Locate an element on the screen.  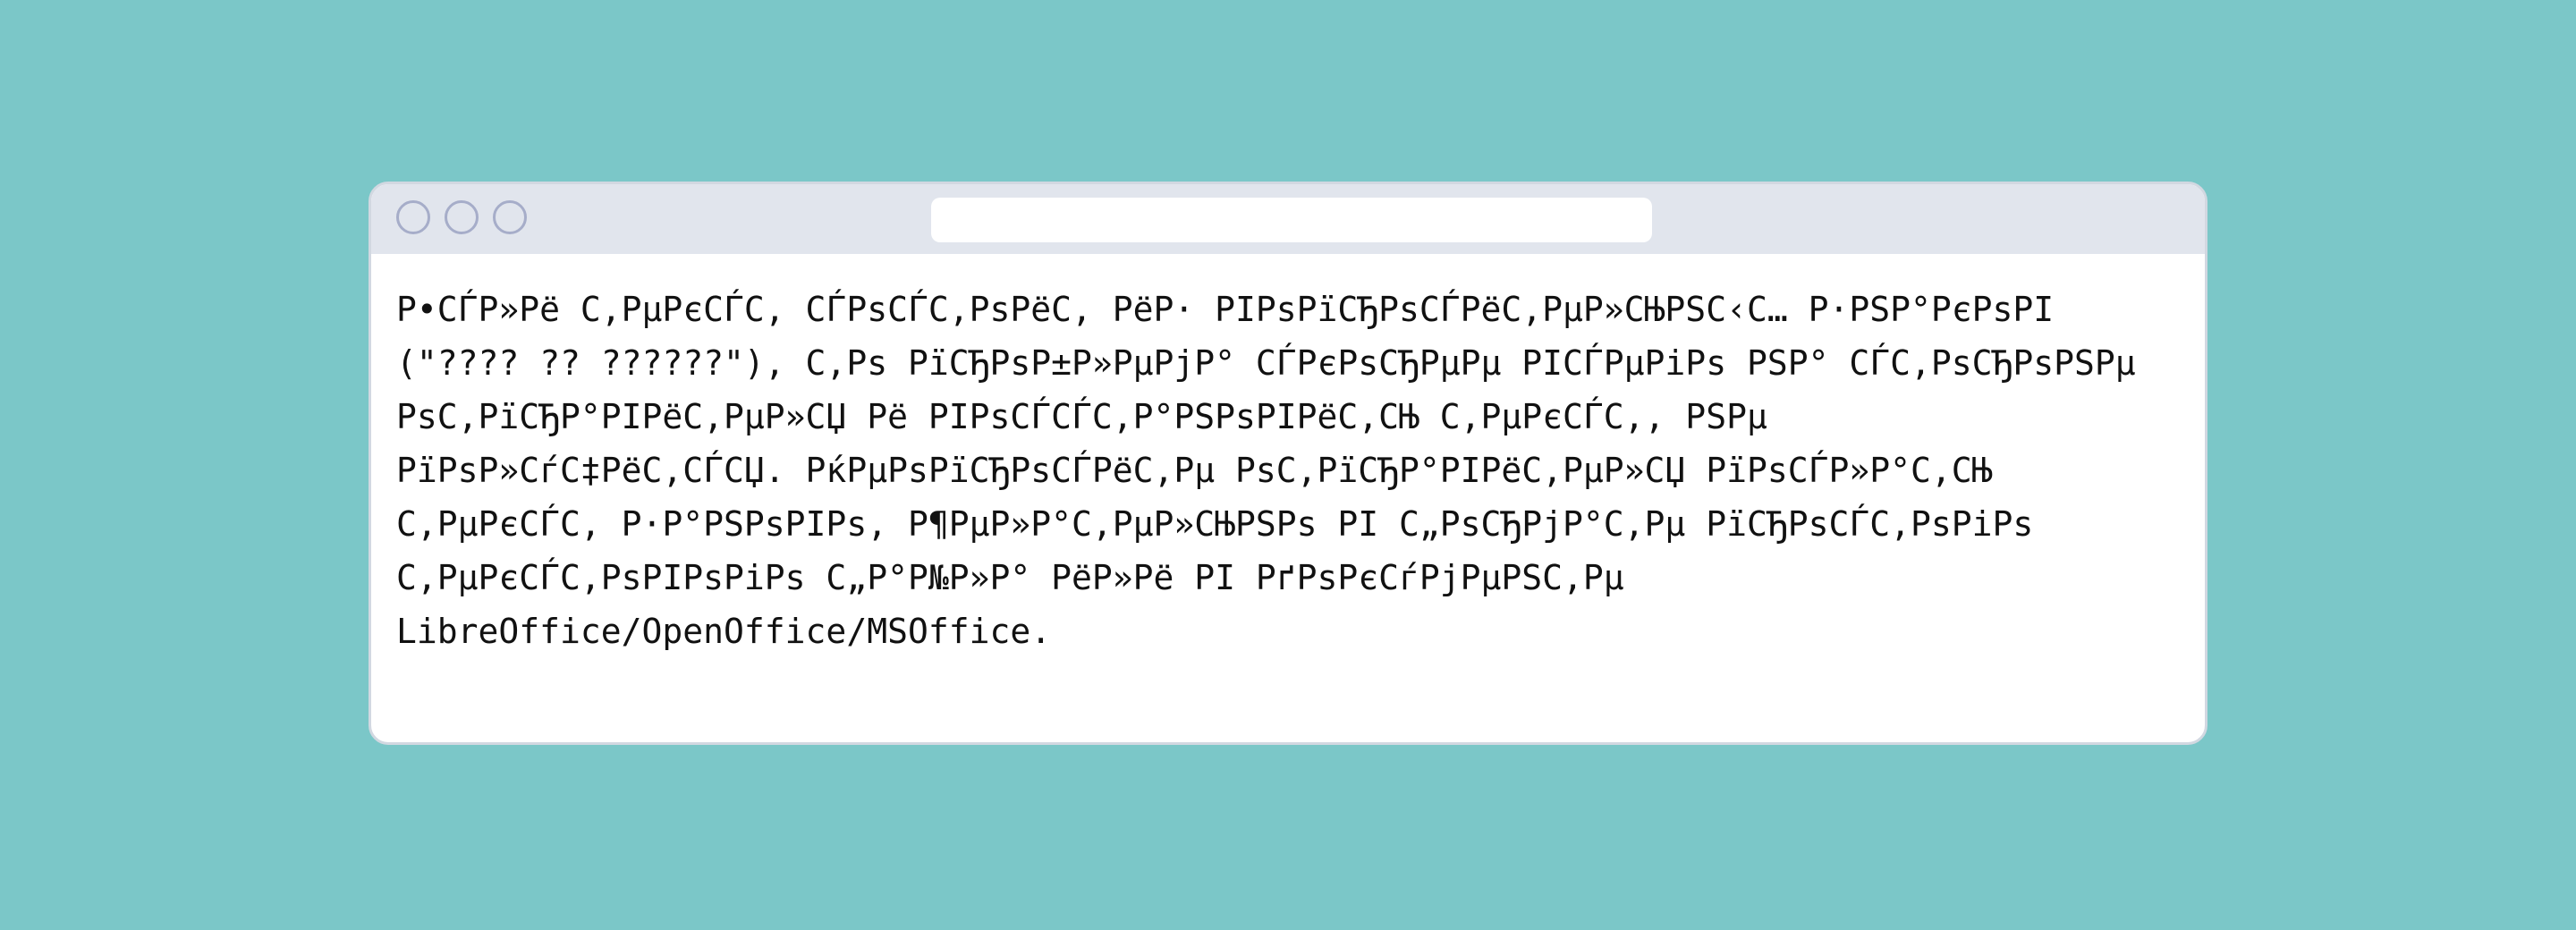
minimize-button is located at coordinates (462, 217).